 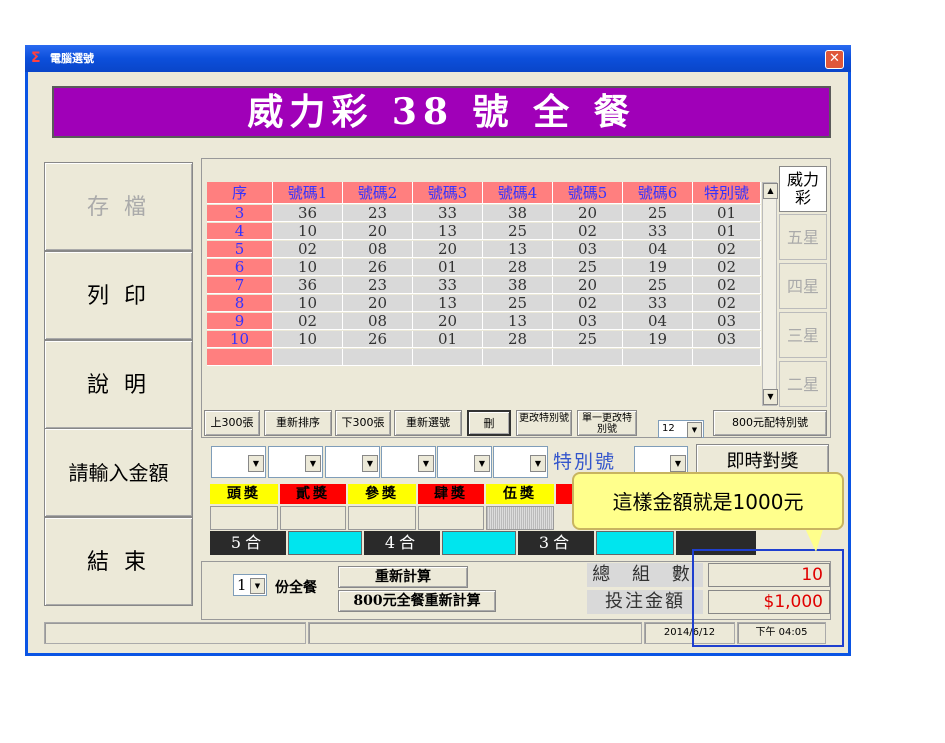 What do you see at coordinates (352, 462) in the screenshot?
I see `number-select-3: ▼` at bounding box center [352, 462].